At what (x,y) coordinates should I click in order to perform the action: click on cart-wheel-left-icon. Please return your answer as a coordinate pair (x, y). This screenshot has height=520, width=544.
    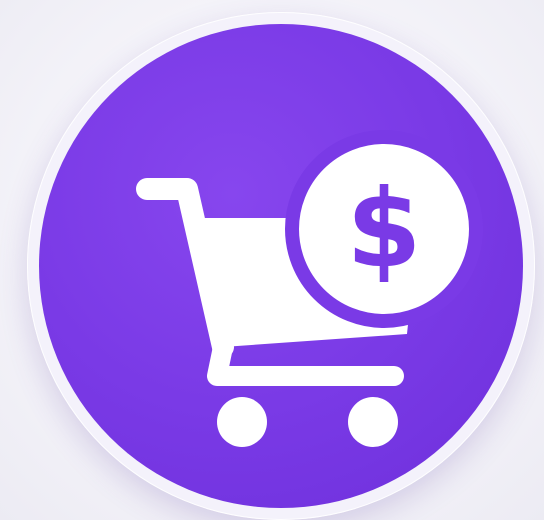
    Looking at the image, I should click on (242, 422).